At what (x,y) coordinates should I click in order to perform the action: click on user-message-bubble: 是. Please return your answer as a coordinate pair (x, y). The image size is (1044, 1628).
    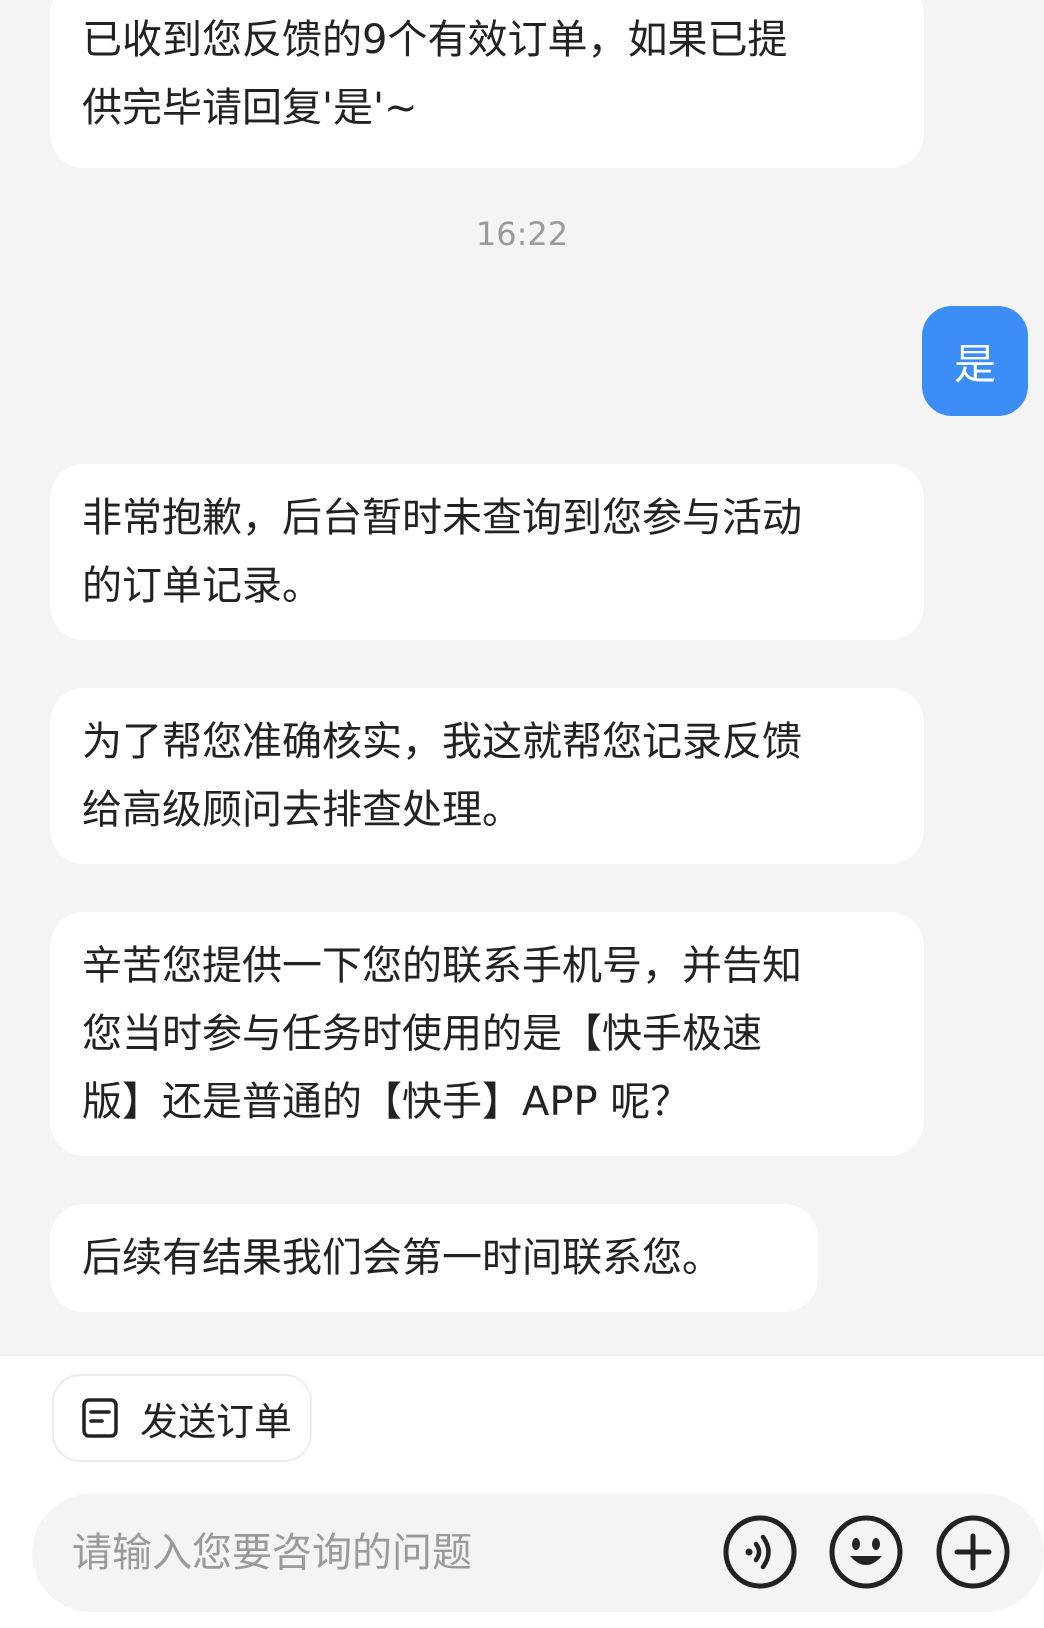
    Looking at the image, I should click on (975, 361).